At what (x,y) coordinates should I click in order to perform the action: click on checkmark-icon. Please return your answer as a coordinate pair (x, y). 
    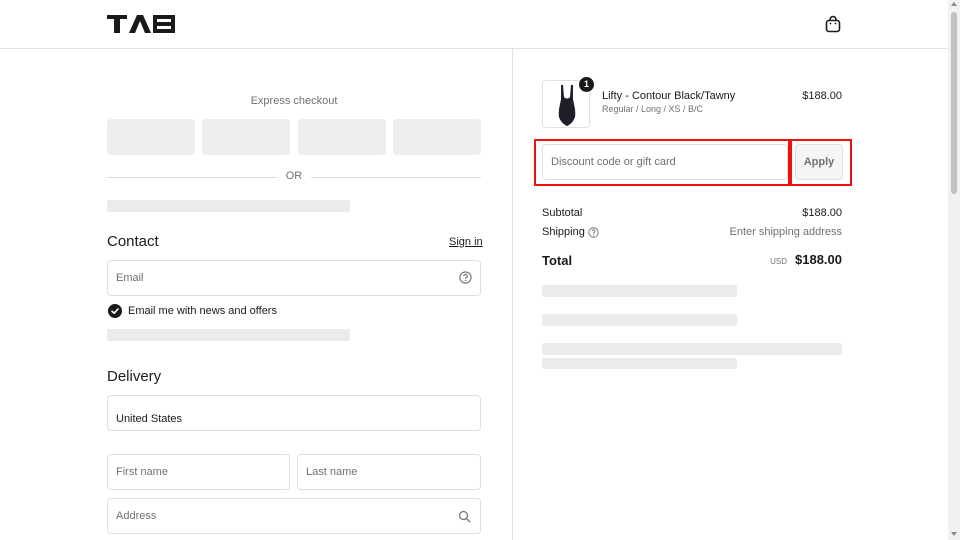
    Looking at the image, I should click on (115, 311).